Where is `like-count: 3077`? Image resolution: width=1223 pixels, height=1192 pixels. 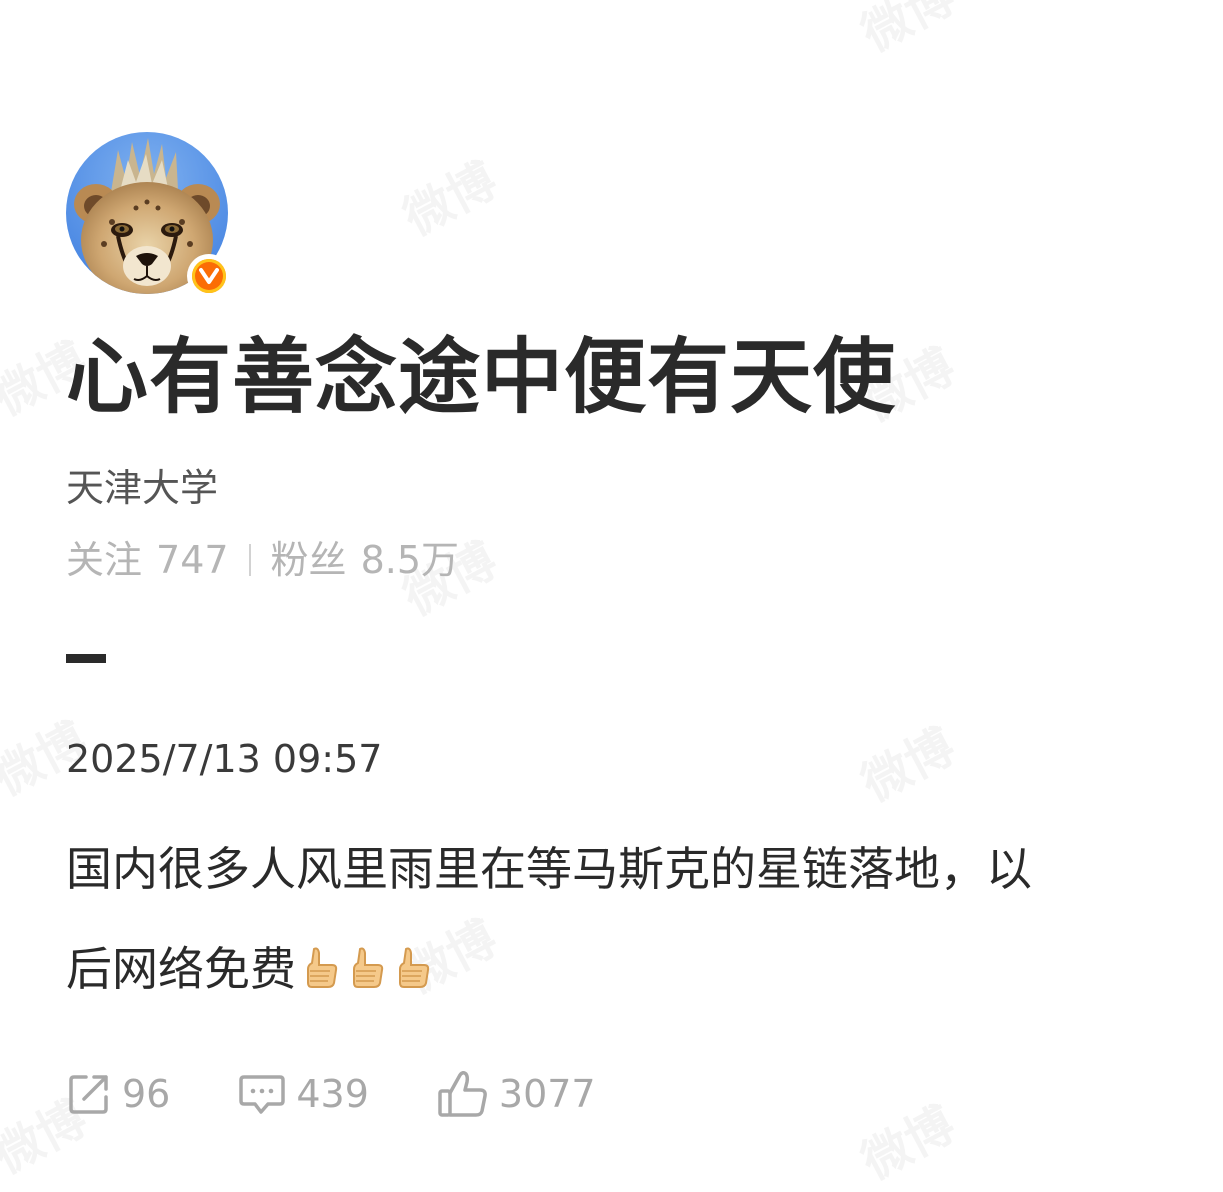
like-count: 3077 is located at coordinates (547, 1094).